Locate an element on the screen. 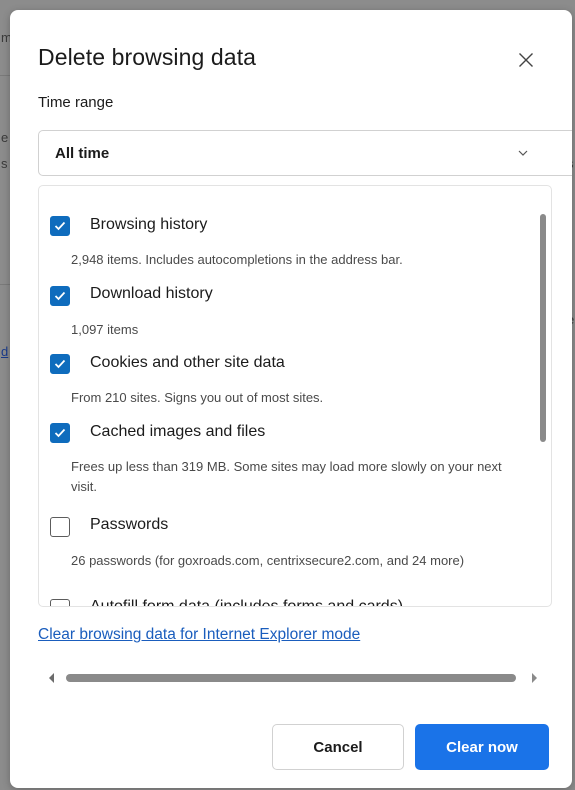 This screenshot has width=575, height=790. chevron-down-icon is located at coordinates (523, 153).